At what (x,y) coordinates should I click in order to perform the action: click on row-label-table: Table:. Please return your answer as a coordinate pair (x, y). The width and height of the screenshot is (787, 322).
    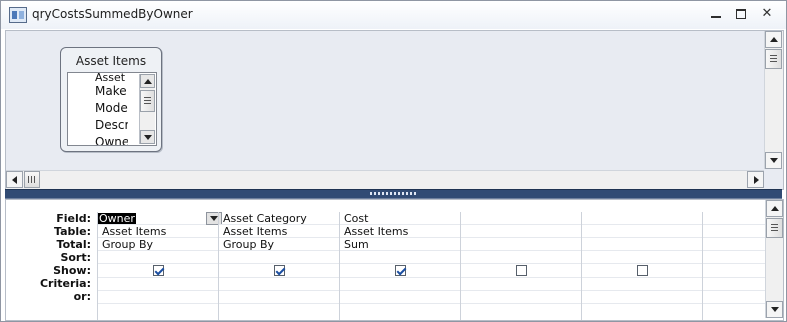
    Looking at the image, I should click on (72, 231).